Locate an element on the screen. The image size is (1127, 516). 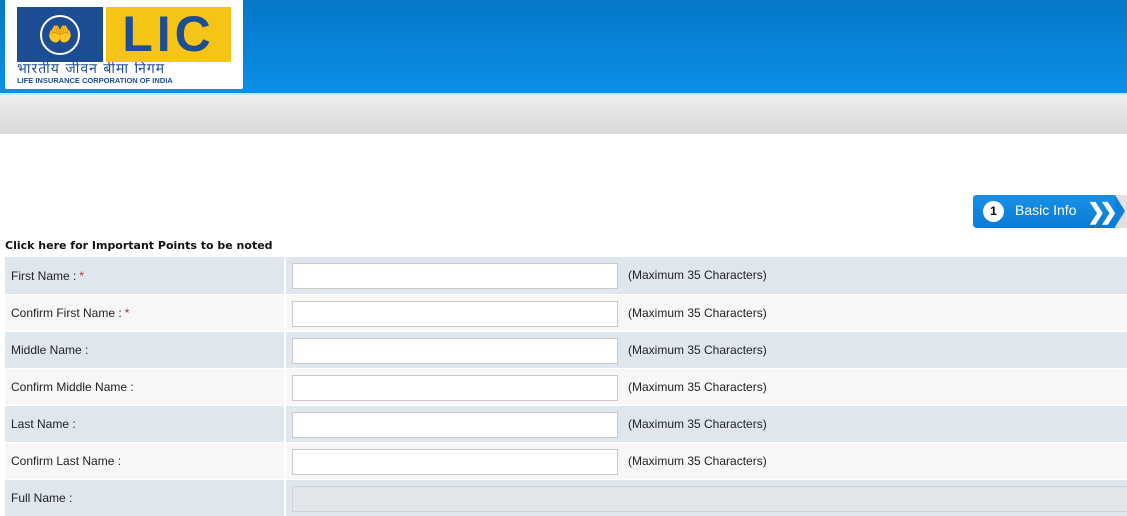
emblem: 🤲 is located at coordinates (60, 34).